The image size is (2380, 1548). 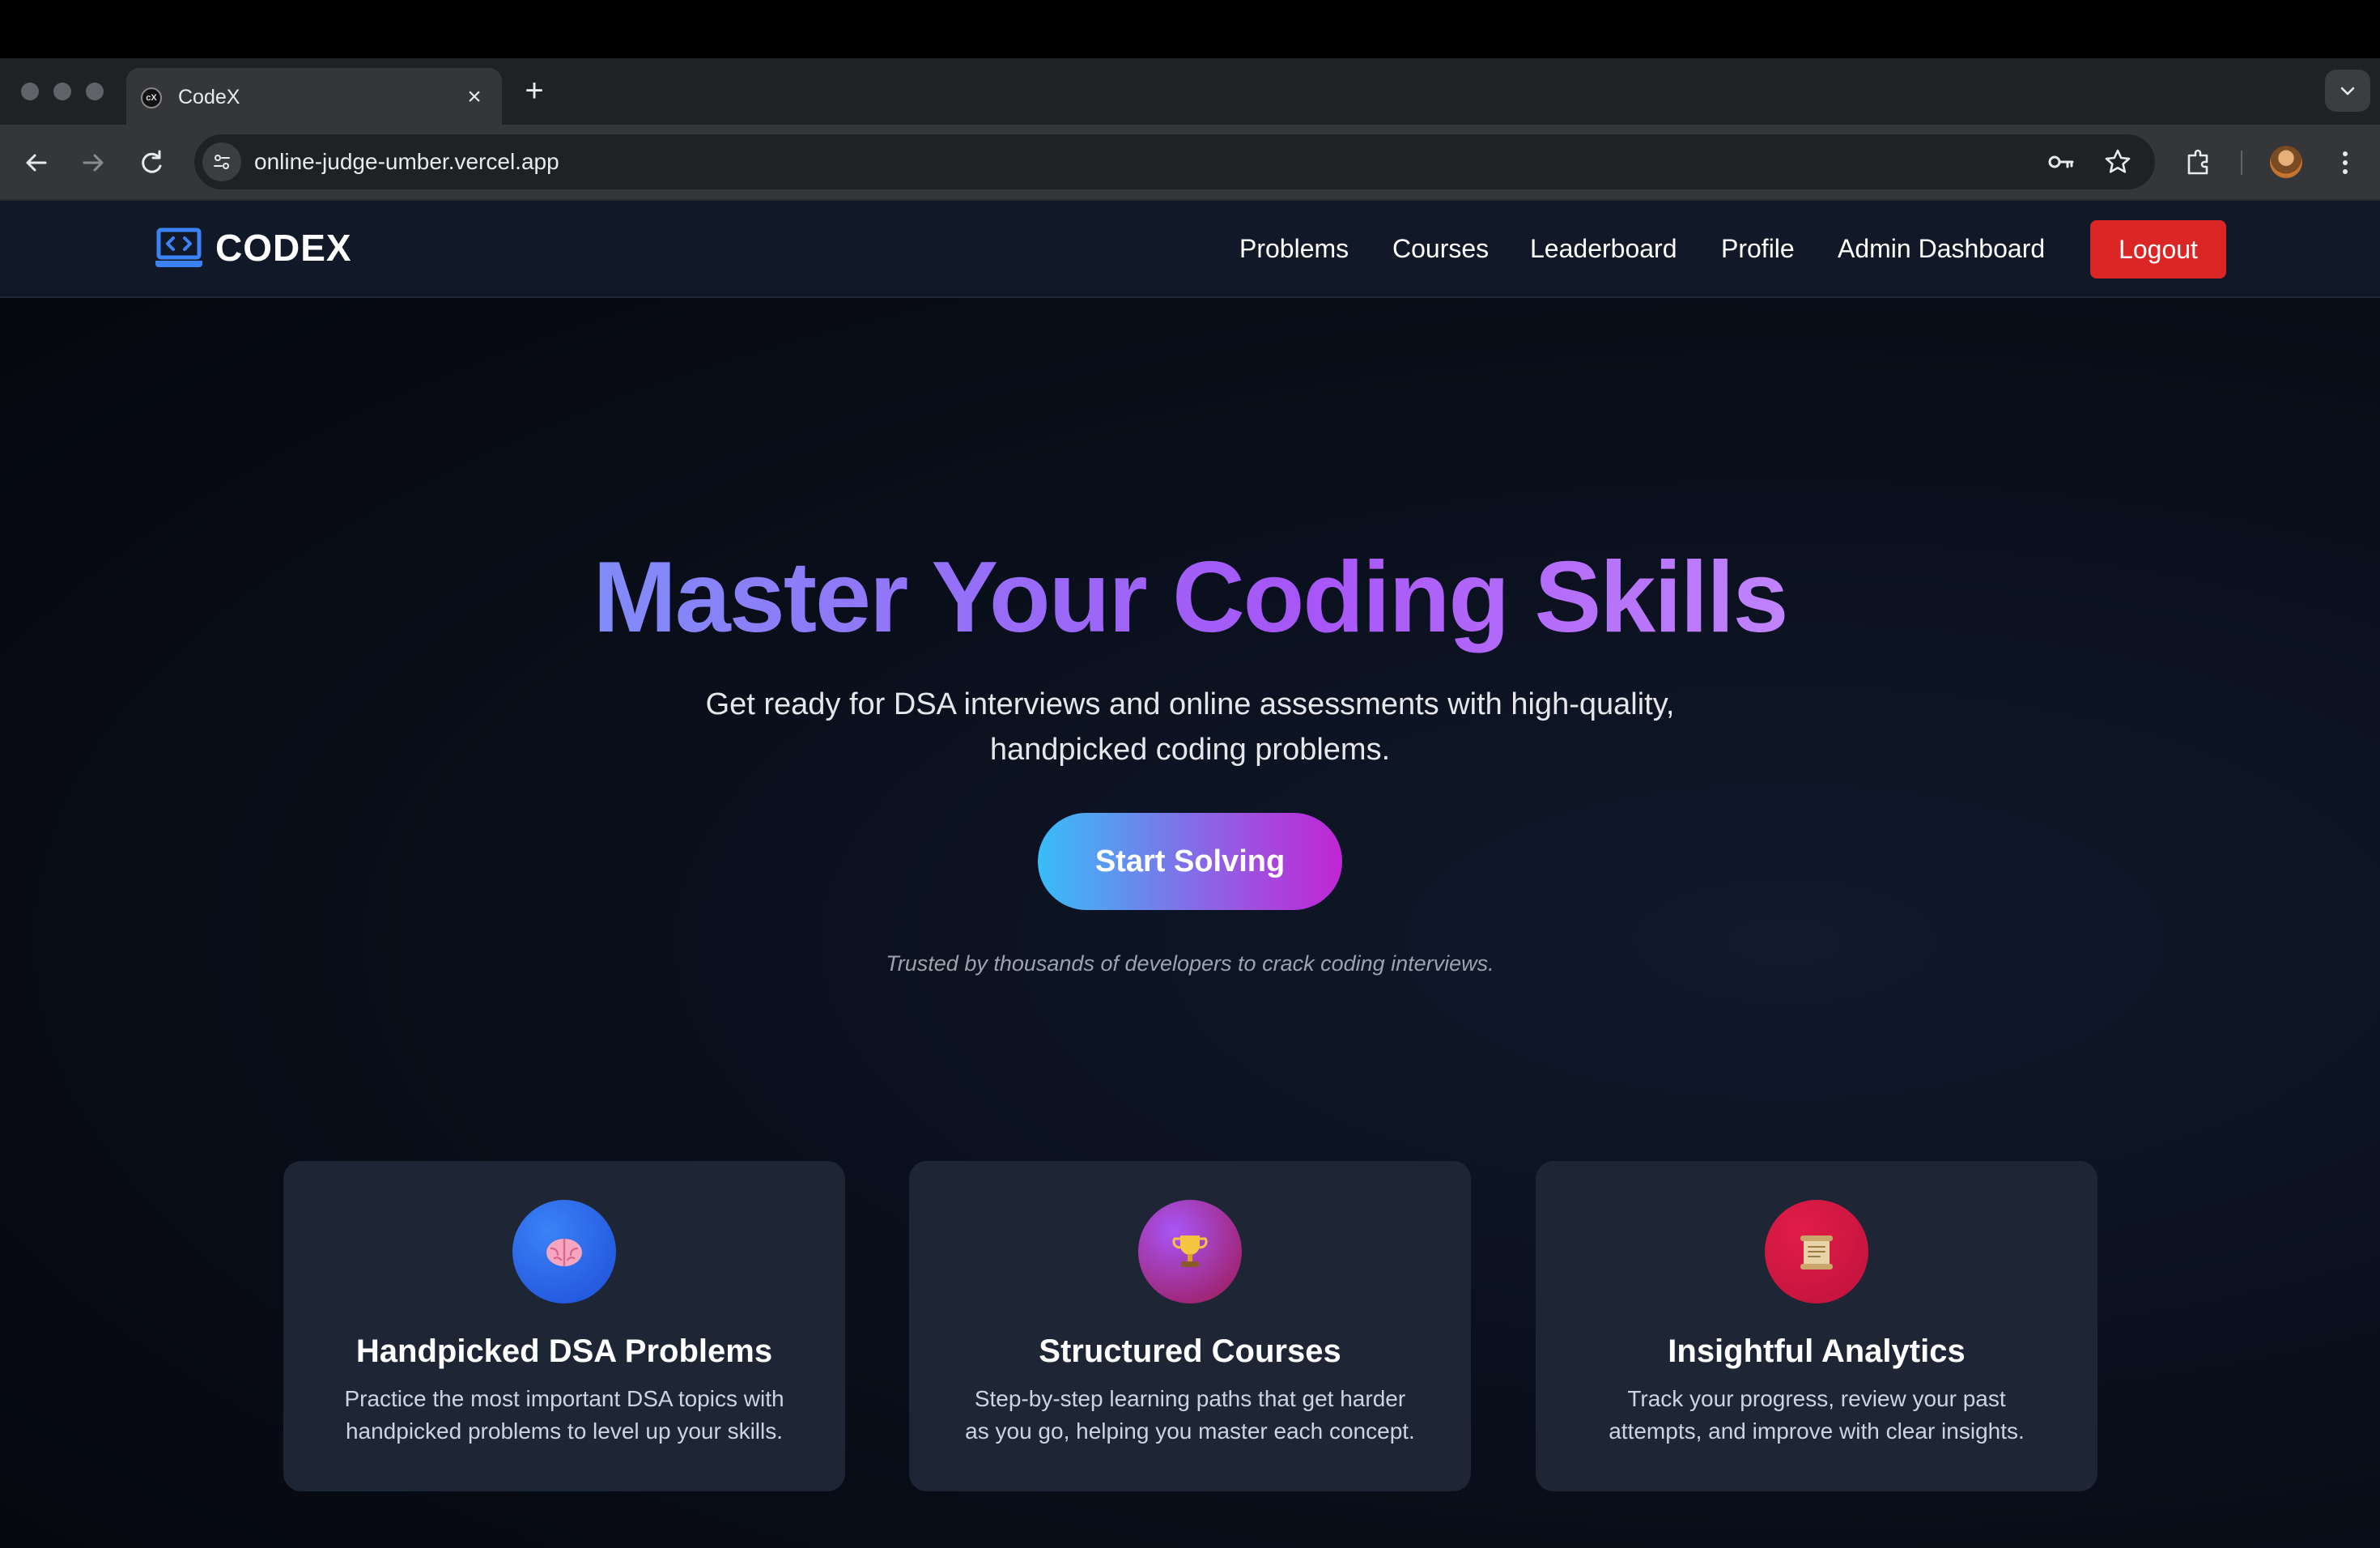 What do you see at coordinates (1942, 249) in the screenshot?
I see `nav-link-admin-dashboard: Admin Dashboard` at bounding box center [1942, 249].